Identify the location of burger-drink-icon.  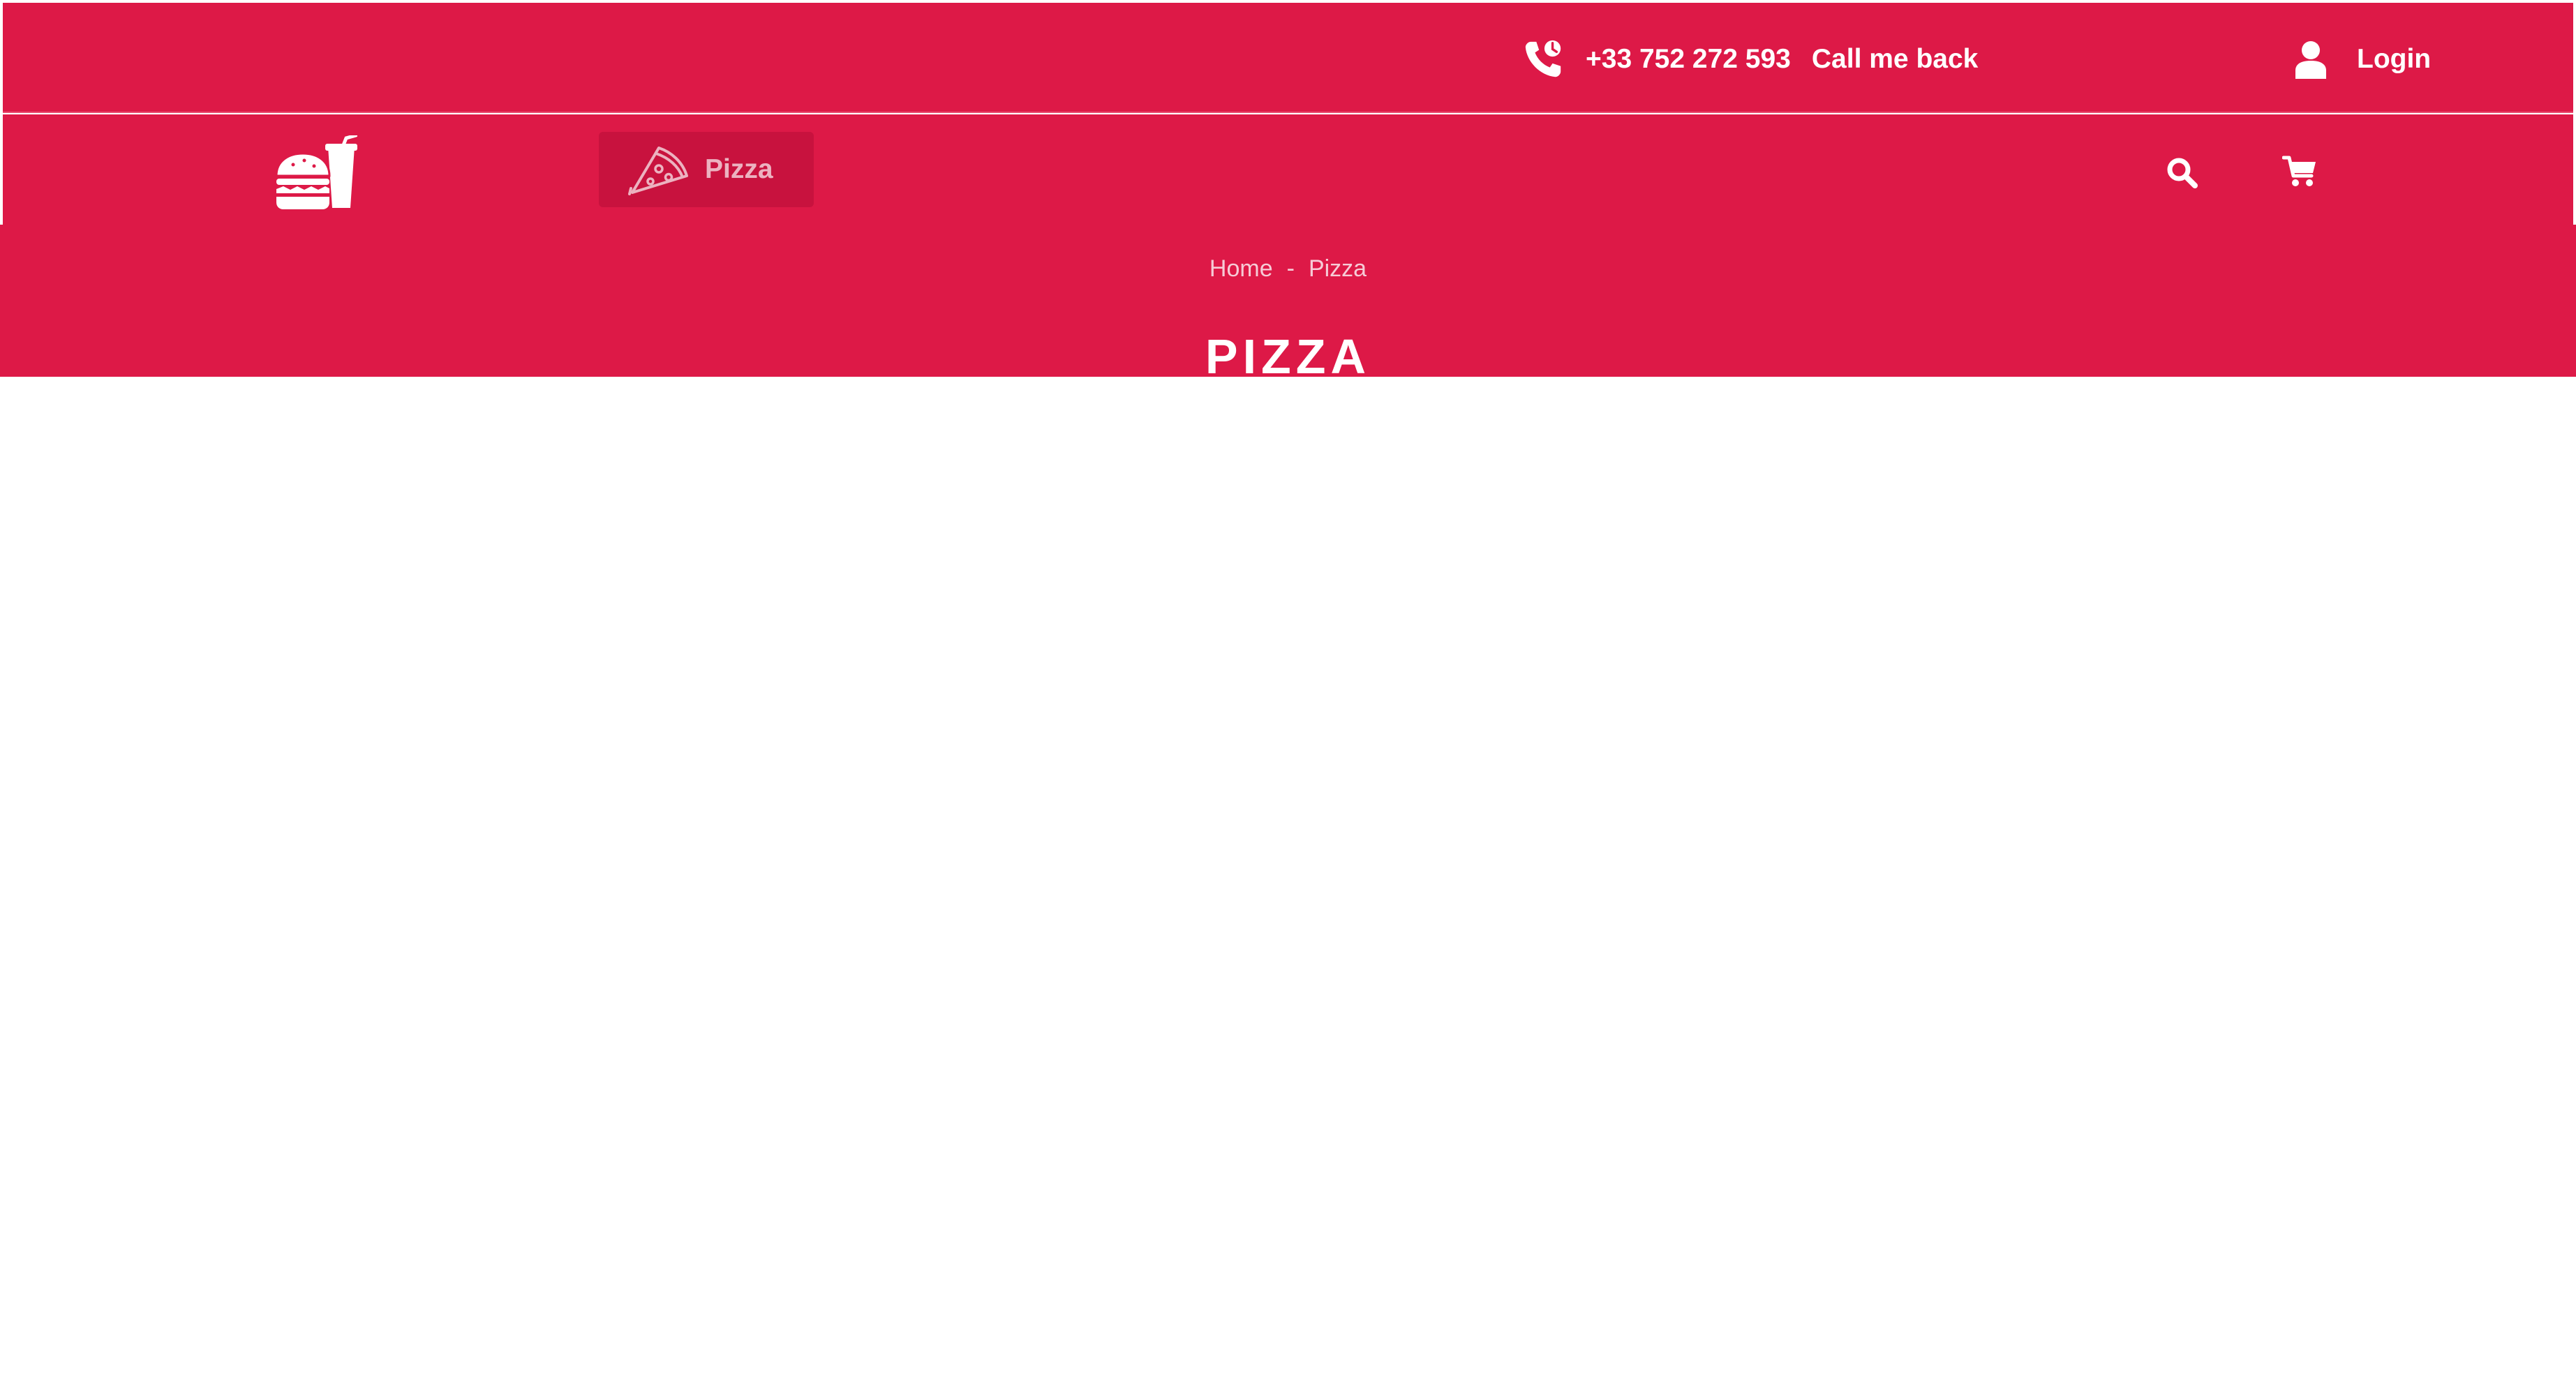
(316, 171).